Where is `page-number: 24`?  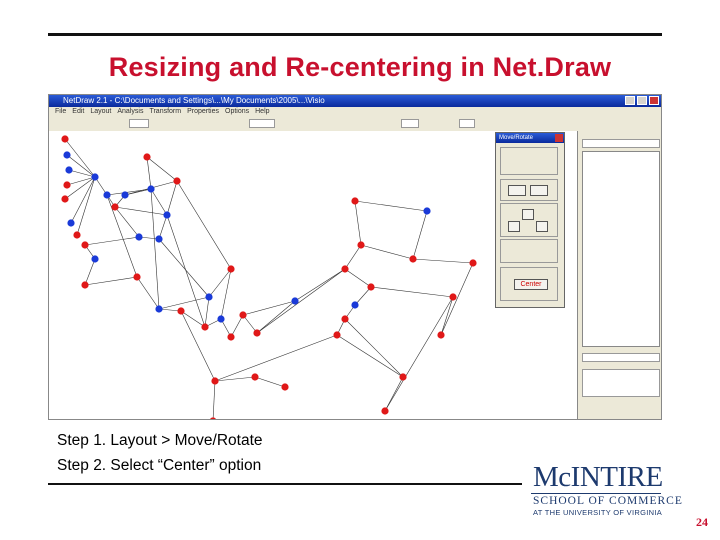 page-number: 24 is located at coordinates (702, 522).